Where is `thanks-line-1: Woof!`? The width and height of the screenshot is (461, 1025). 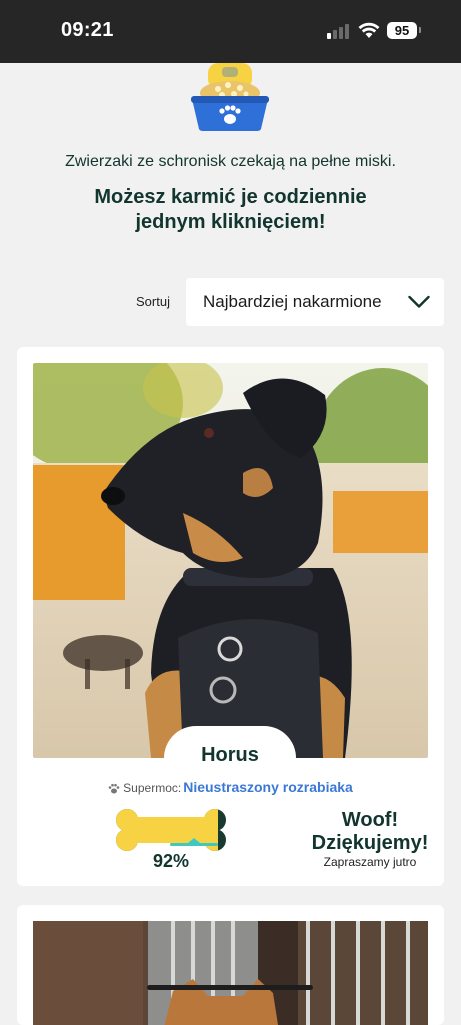 thanks-line-1: Woof! is located at coordinates (370, 820).